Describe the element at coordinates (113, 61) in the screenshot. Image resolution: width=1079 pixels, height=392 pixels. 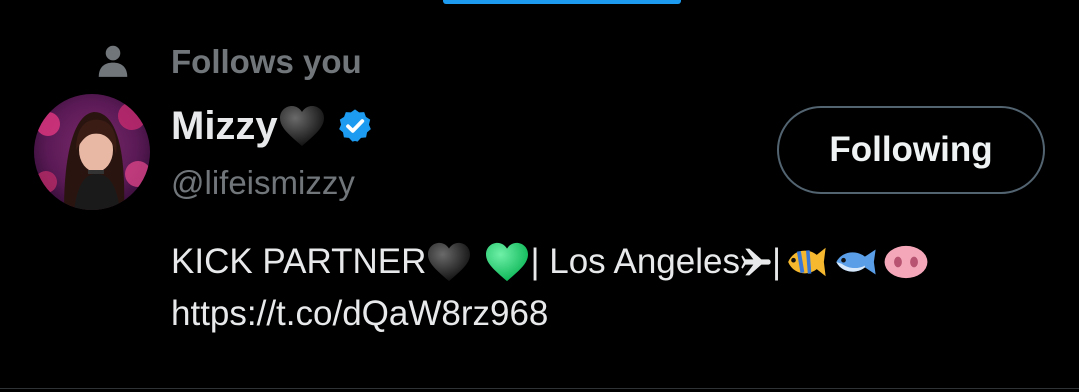
I see `person-icon` at that location.